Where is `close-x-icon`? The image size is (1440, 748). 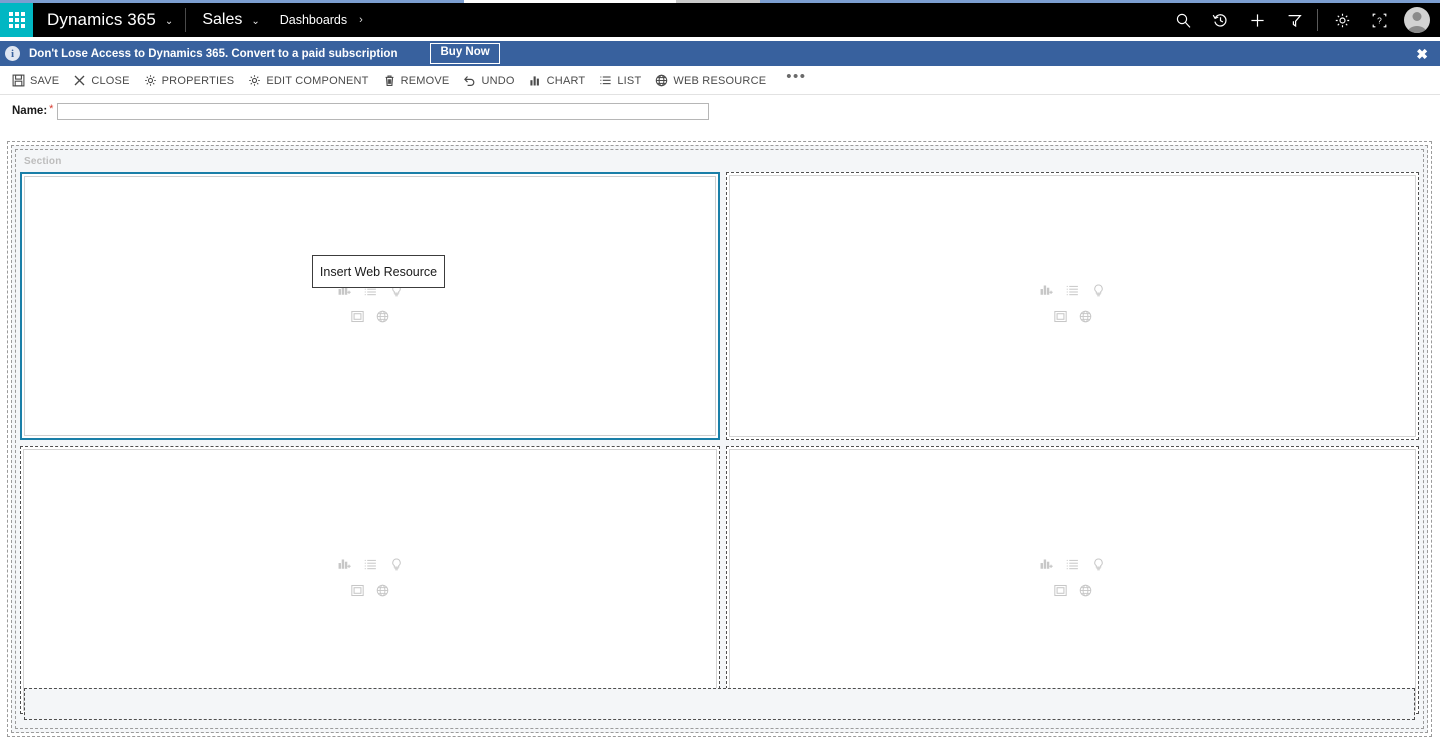 close-x-icon is located at coordinates (79, 80).